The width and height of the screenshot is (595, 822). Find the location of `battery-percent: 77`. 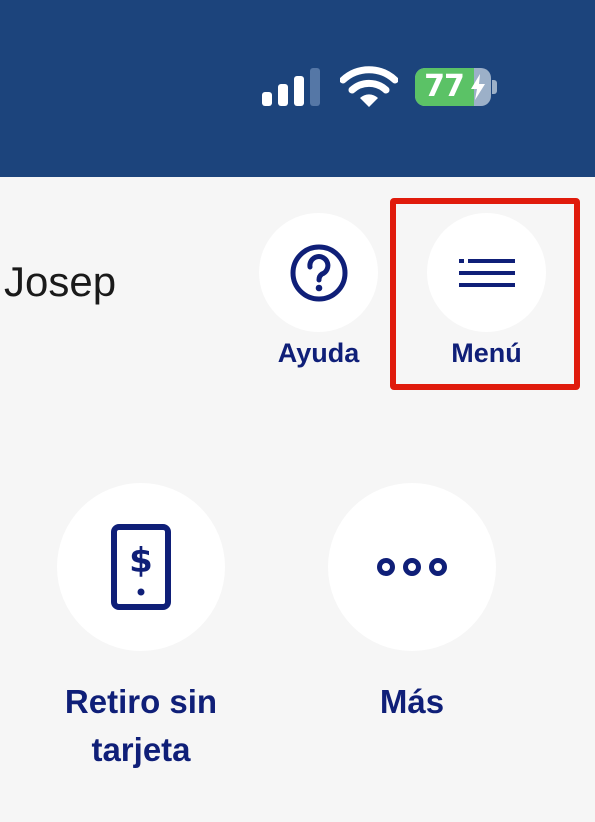

battery-percent: 77 is located at coordinates (444, 86).